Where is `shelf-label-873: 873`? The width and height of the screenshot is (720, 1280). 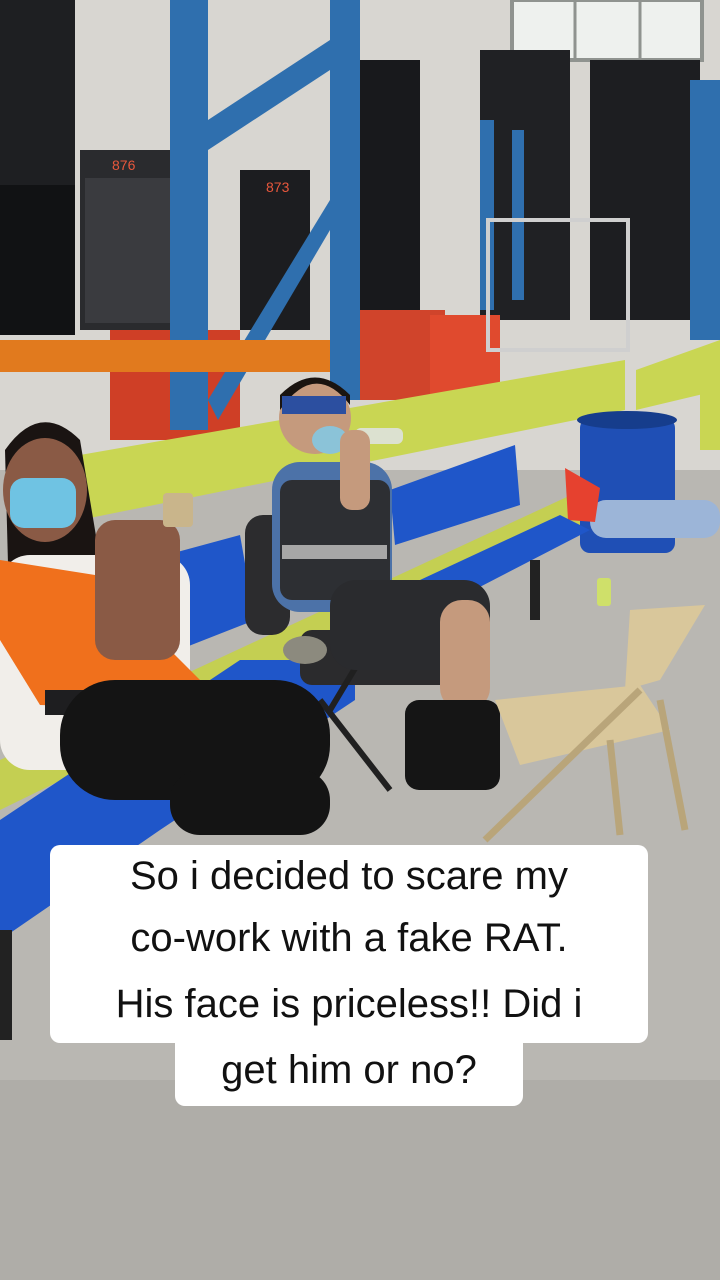 shelf-label-873: 873 is located at coordinates (278, 187).